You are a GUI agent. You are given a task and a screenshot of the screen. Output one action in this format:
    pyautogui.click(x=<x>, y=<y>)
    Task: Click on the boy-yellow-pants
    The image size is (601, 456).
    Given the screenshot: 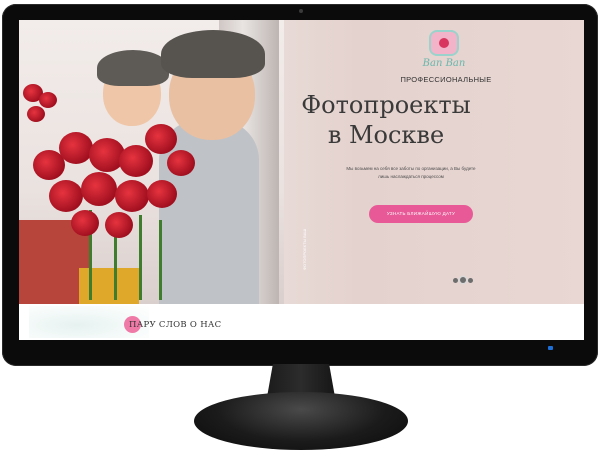 What is the action you would take?
    pyautogui.click(x=109, y=286)
    